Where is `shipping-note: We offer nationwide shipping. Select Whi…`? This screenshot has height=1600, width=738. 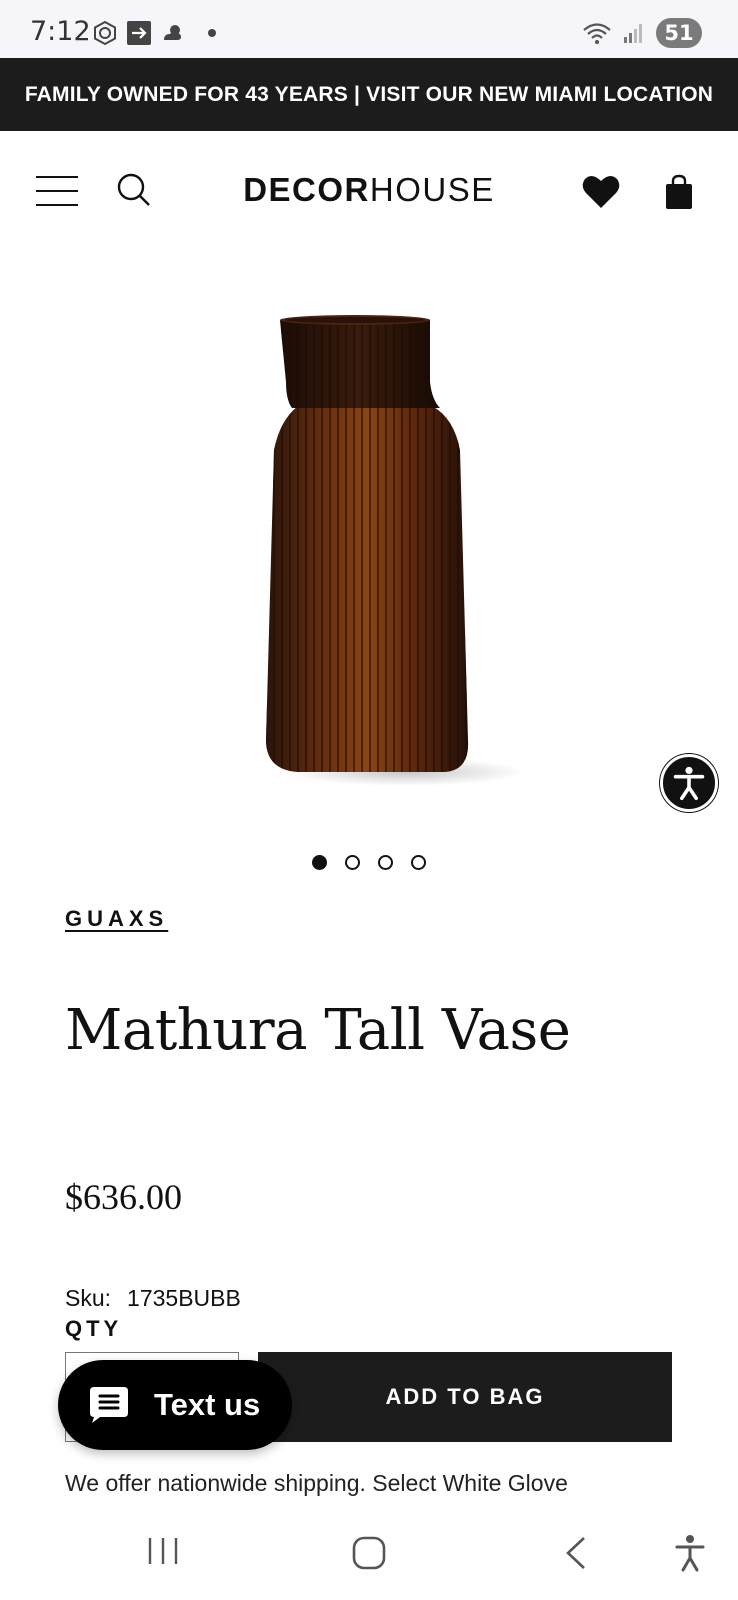 shipping-note: We offer nationwide shipping. Select Whi… is located at coordinates (316, 1483).